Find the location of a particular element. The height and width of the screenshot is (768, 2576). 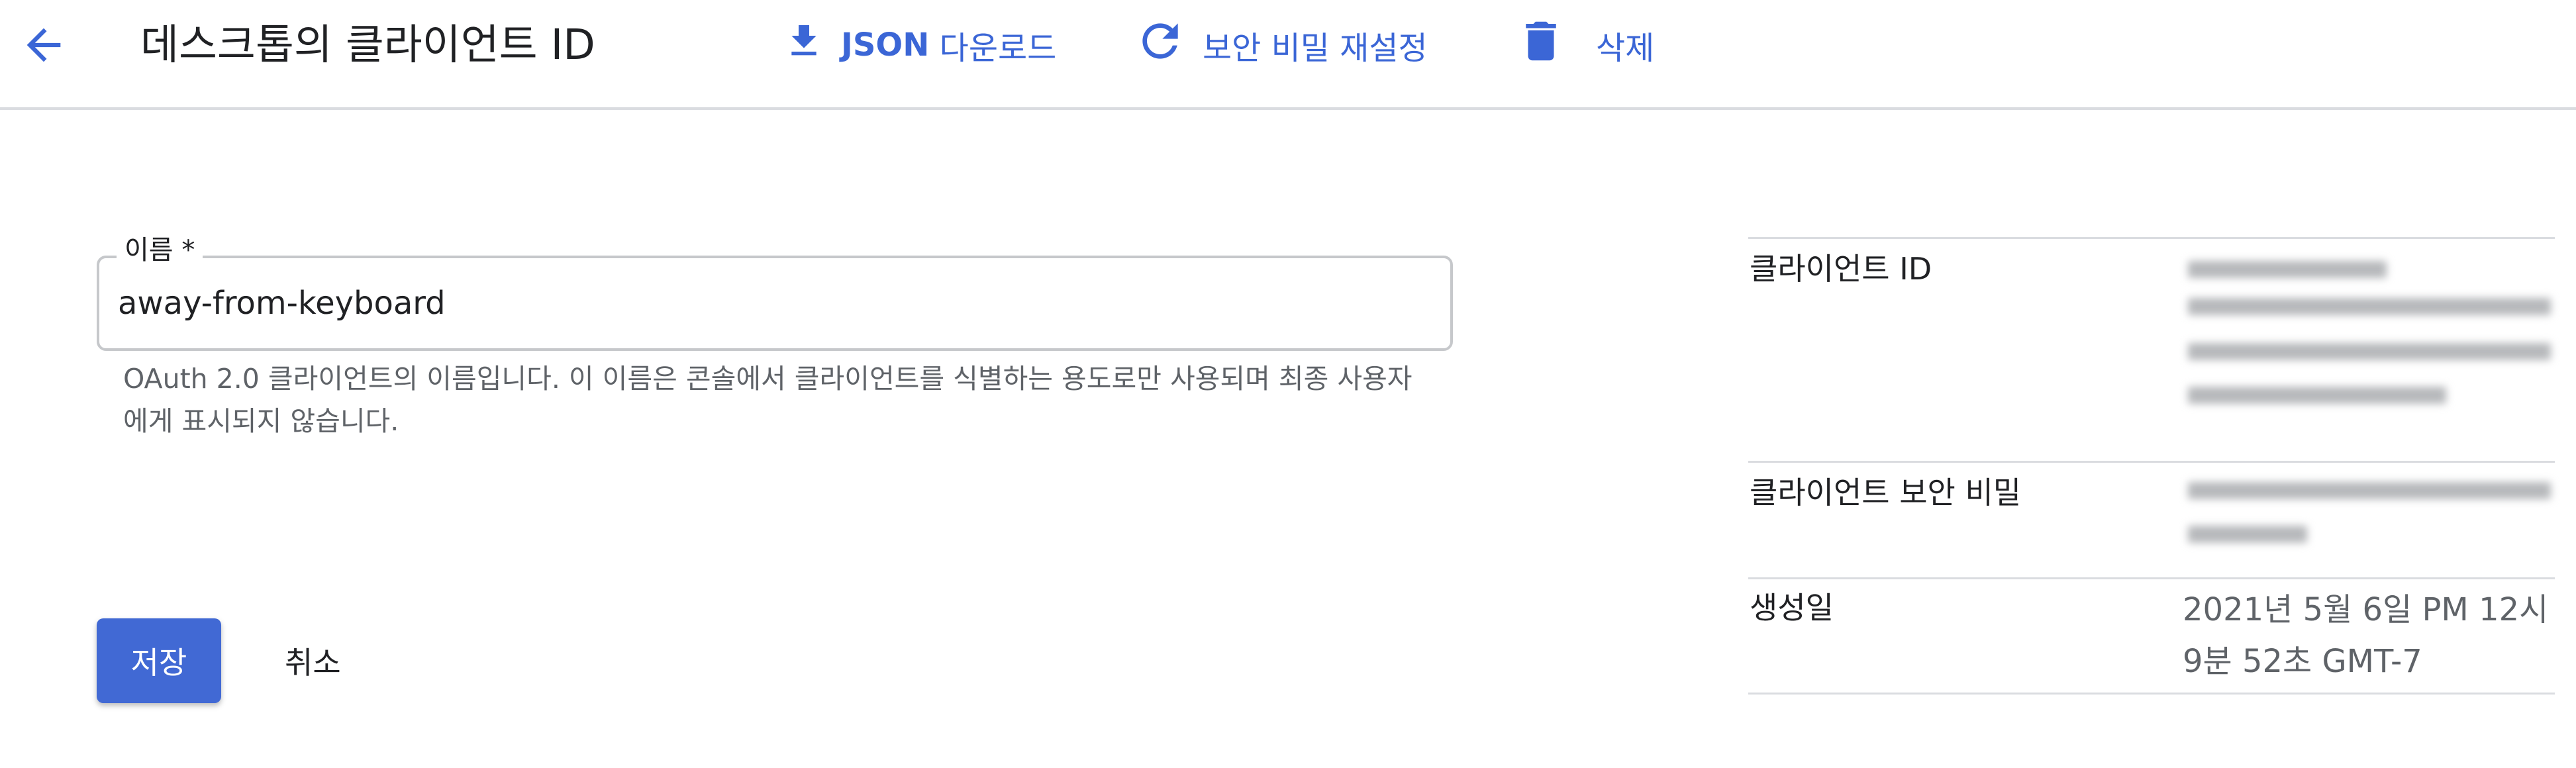

created-value-line2: 9분 52초 GMT-7 is located at coordinates (2302, 661).